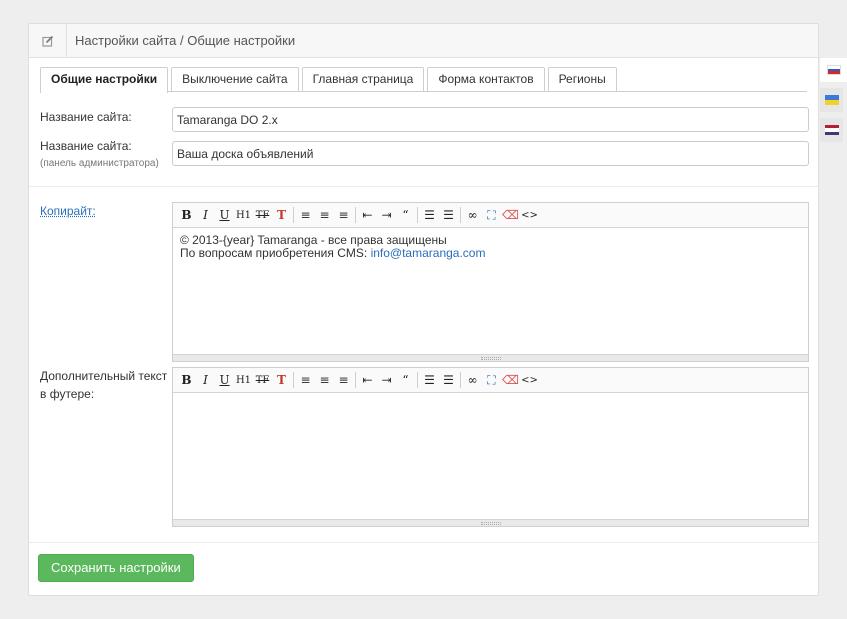  Describe the element at coordinates (275, 253) in the screenshot. I see `copyright-line-2-text: По вопросам приобретения CMS:` at that location.